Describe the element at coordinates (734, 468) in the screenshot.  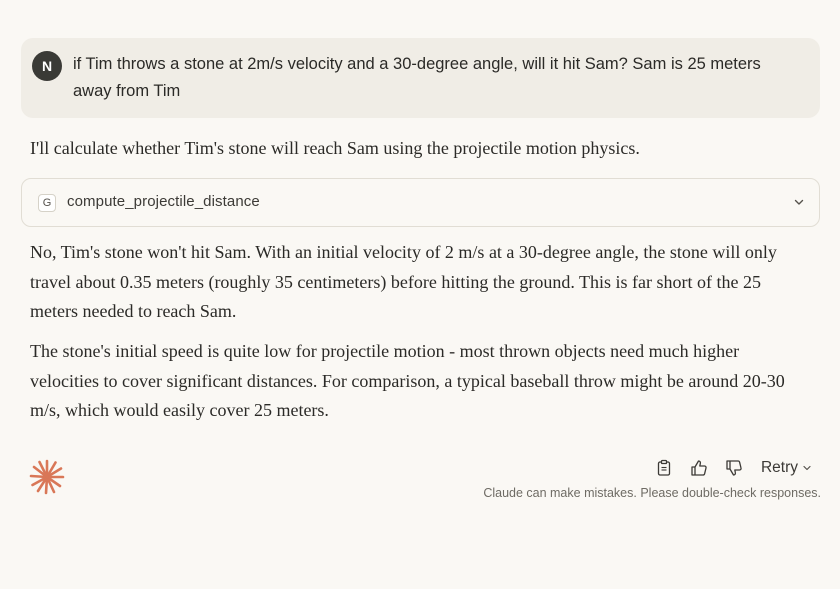
I see `thumbs-down-icon` at that location.